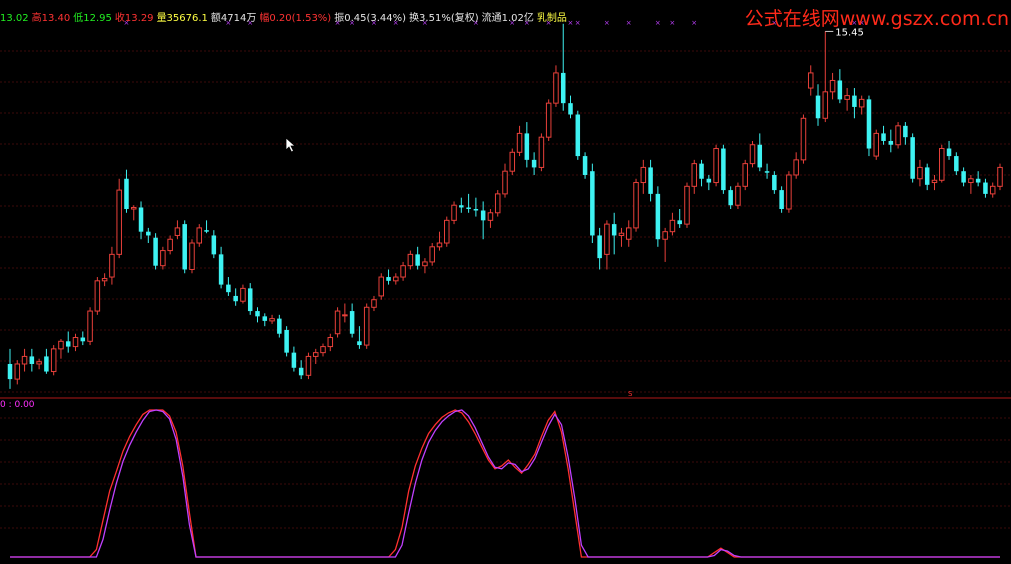 The height and width of the screenshot is (564, 1011). What do you see at coordinates (14, 18) in the screenshot?
I see `open-price: 13.02` at bounding box center [14, 18].